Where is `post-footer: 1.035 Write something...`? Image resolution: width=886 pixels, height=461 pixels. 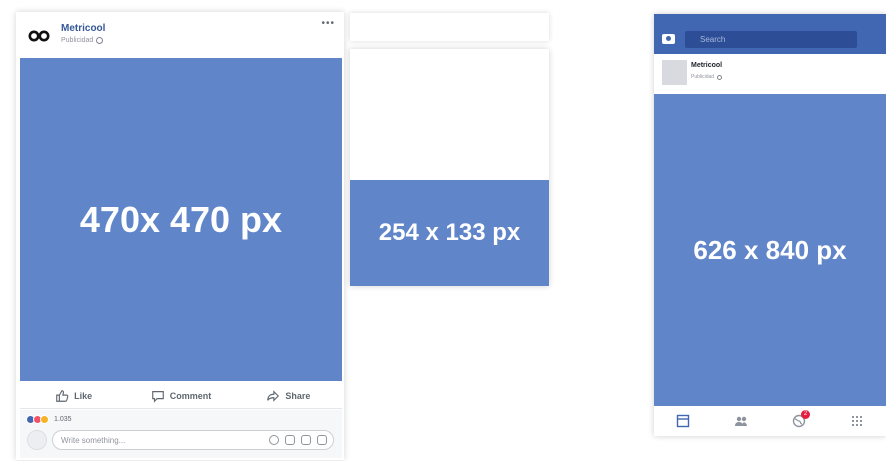
post-footer: 1.035 Write something... is located at coordinates (181, 434).